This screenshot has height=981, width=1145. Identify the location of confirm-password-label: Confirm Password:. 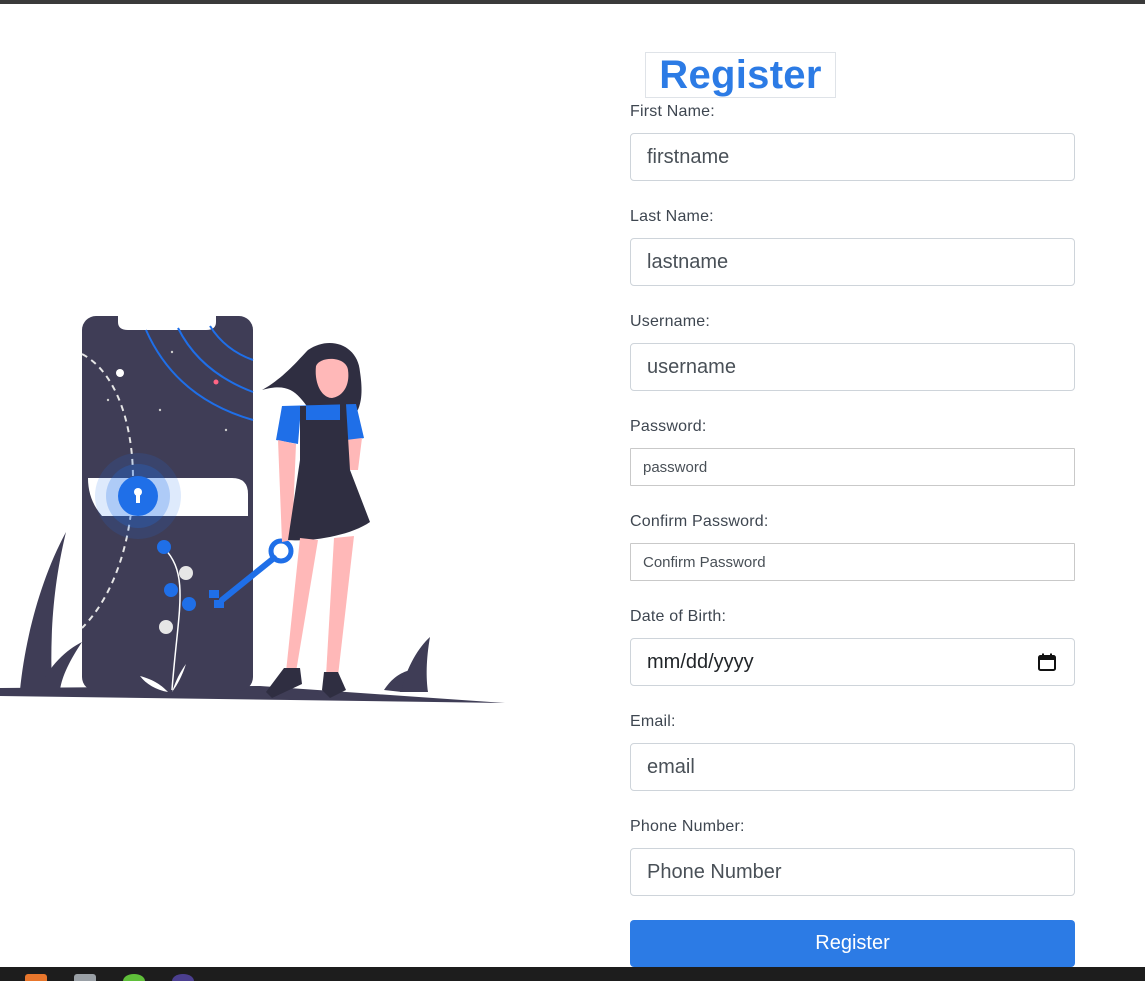
(699, 521).